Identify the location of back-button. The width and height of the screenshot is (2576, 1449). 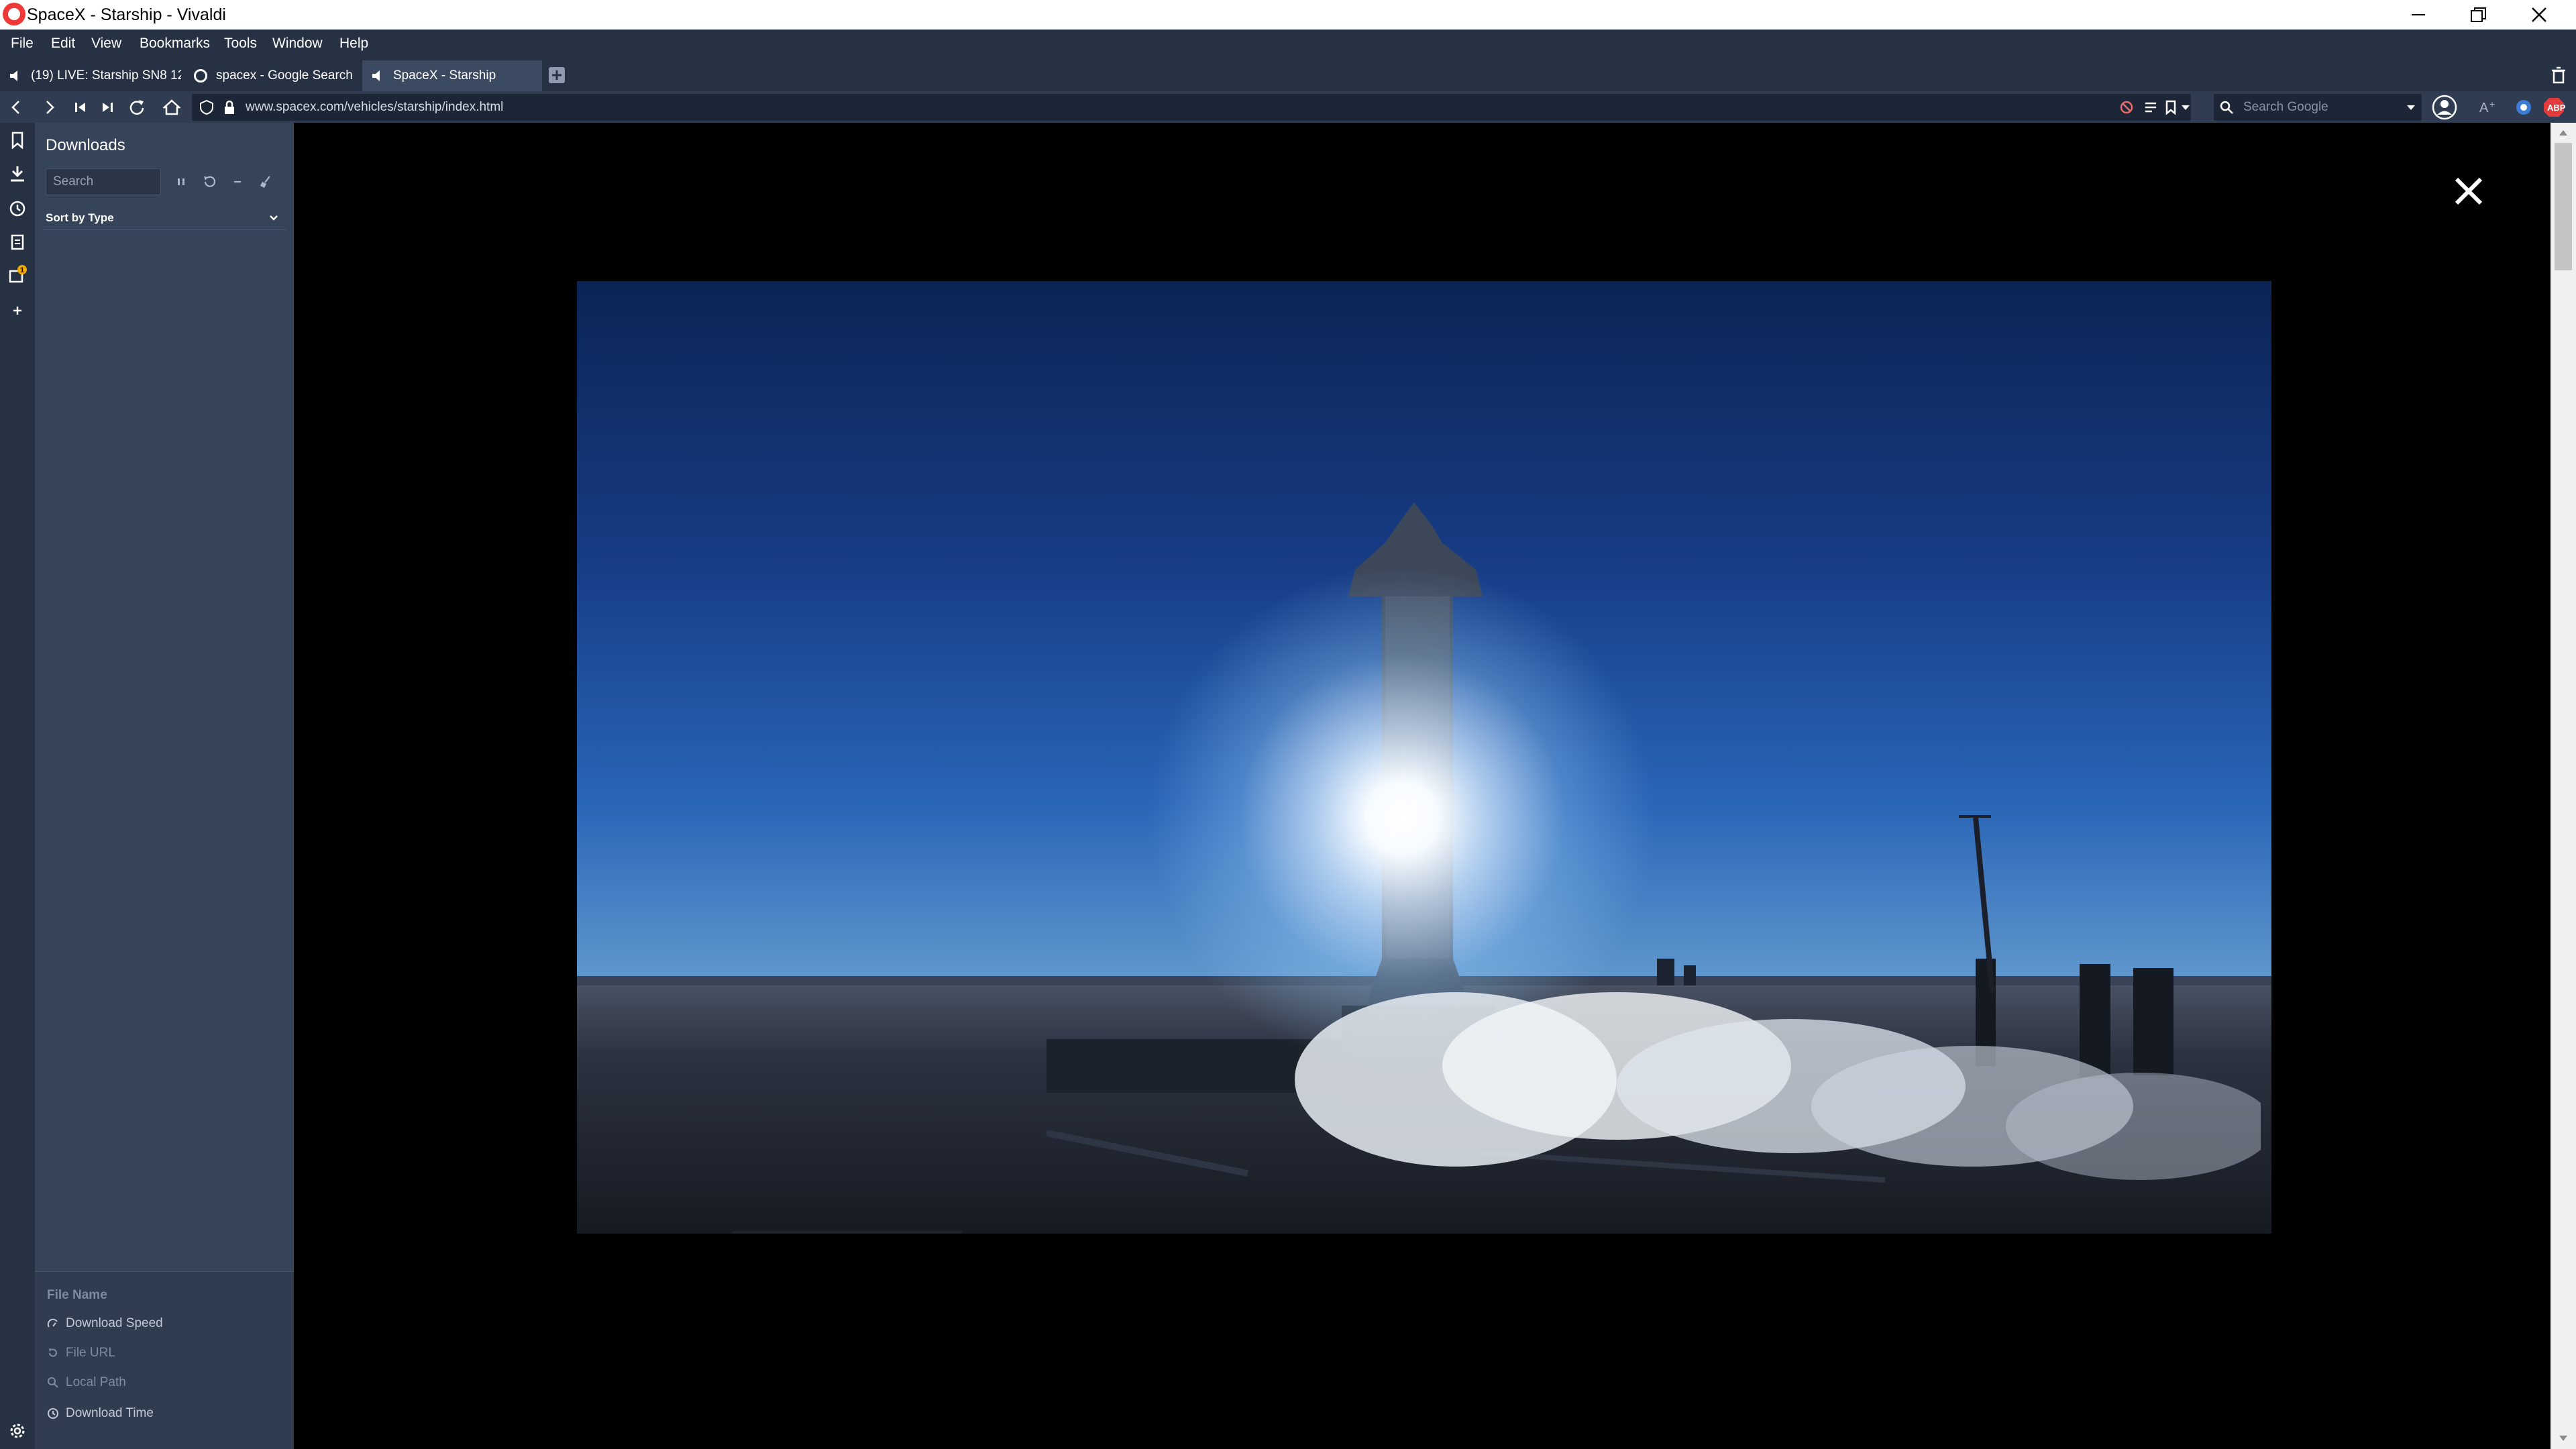
(16, 107).